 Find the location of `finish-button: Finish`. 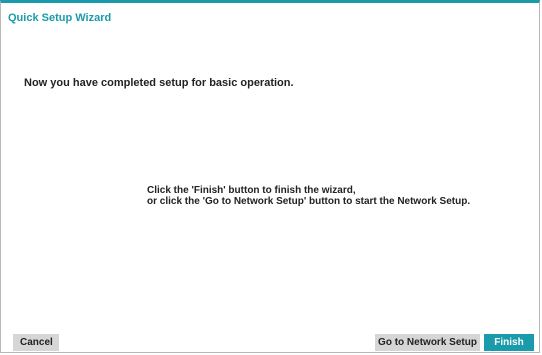

finish-button: Finish is located at coordinates (509, 342).